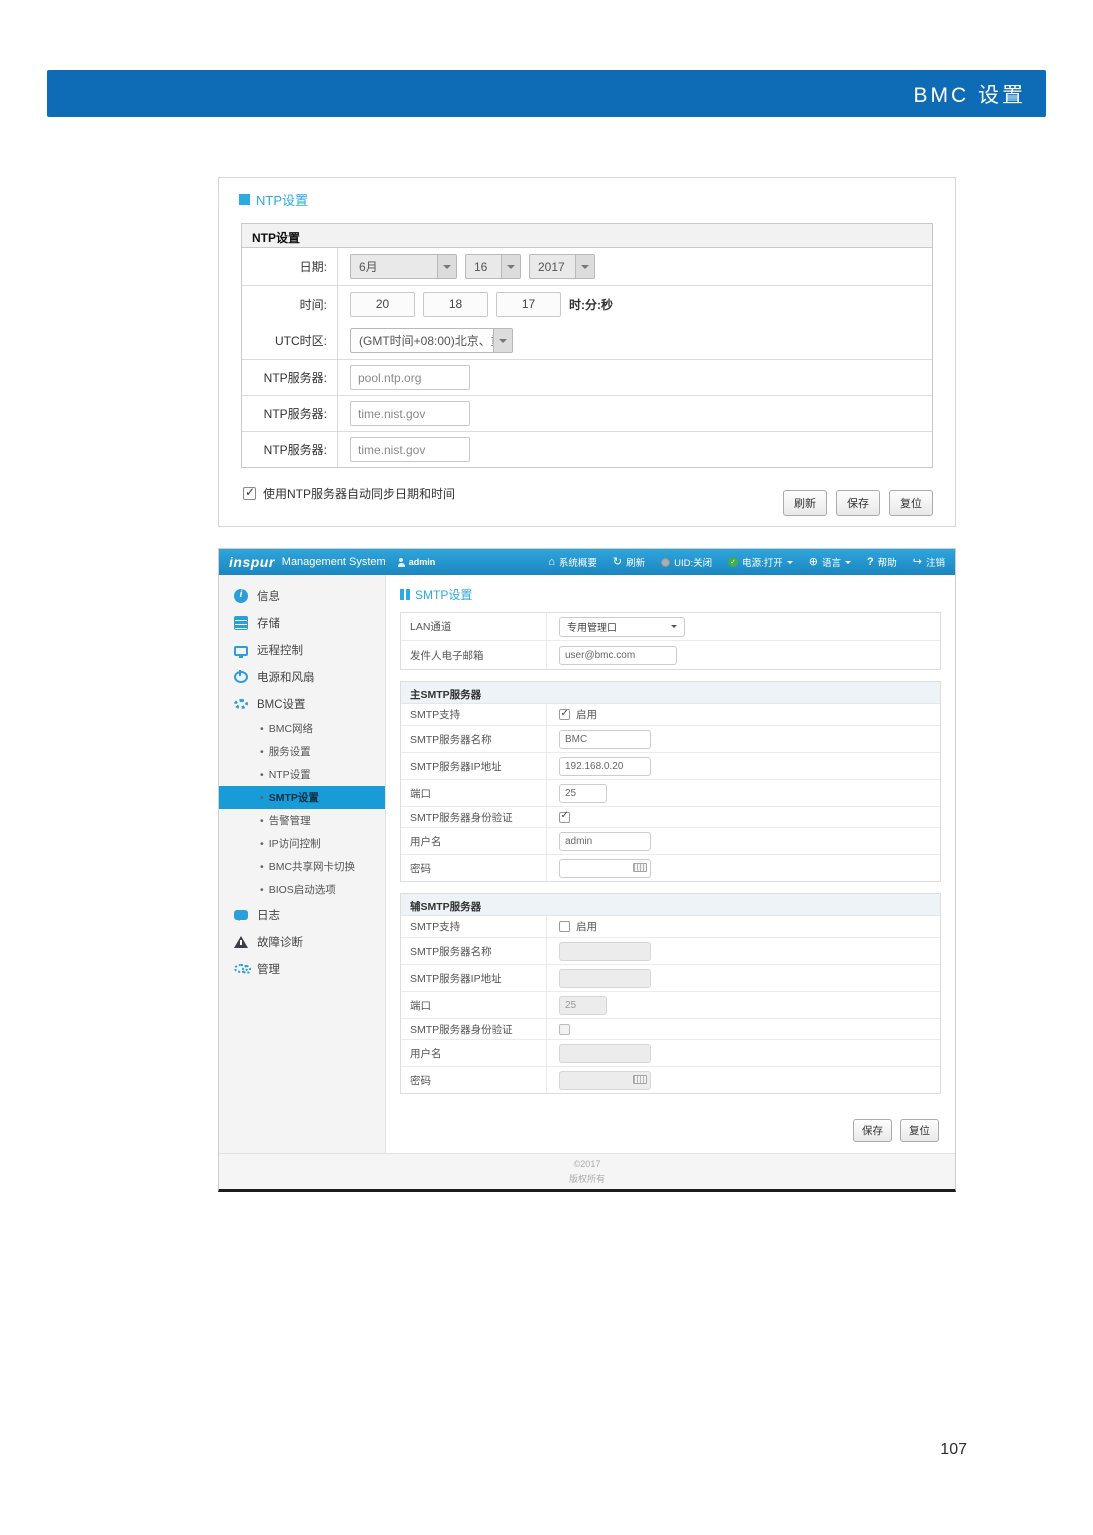  Describe the element at coordinates (587, 1171) in the screenshot. I see `app-footer: ©2017 版权所有` at that location.